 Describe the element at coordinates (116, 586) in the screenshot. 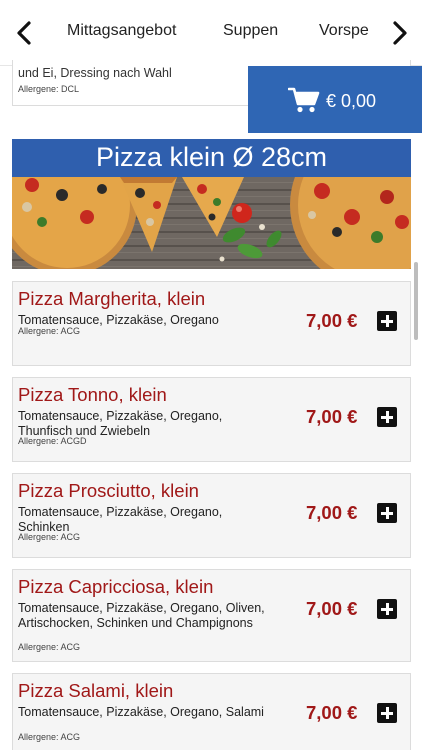

I see `item-name: Pizza Capricciosa, klein` at that location.